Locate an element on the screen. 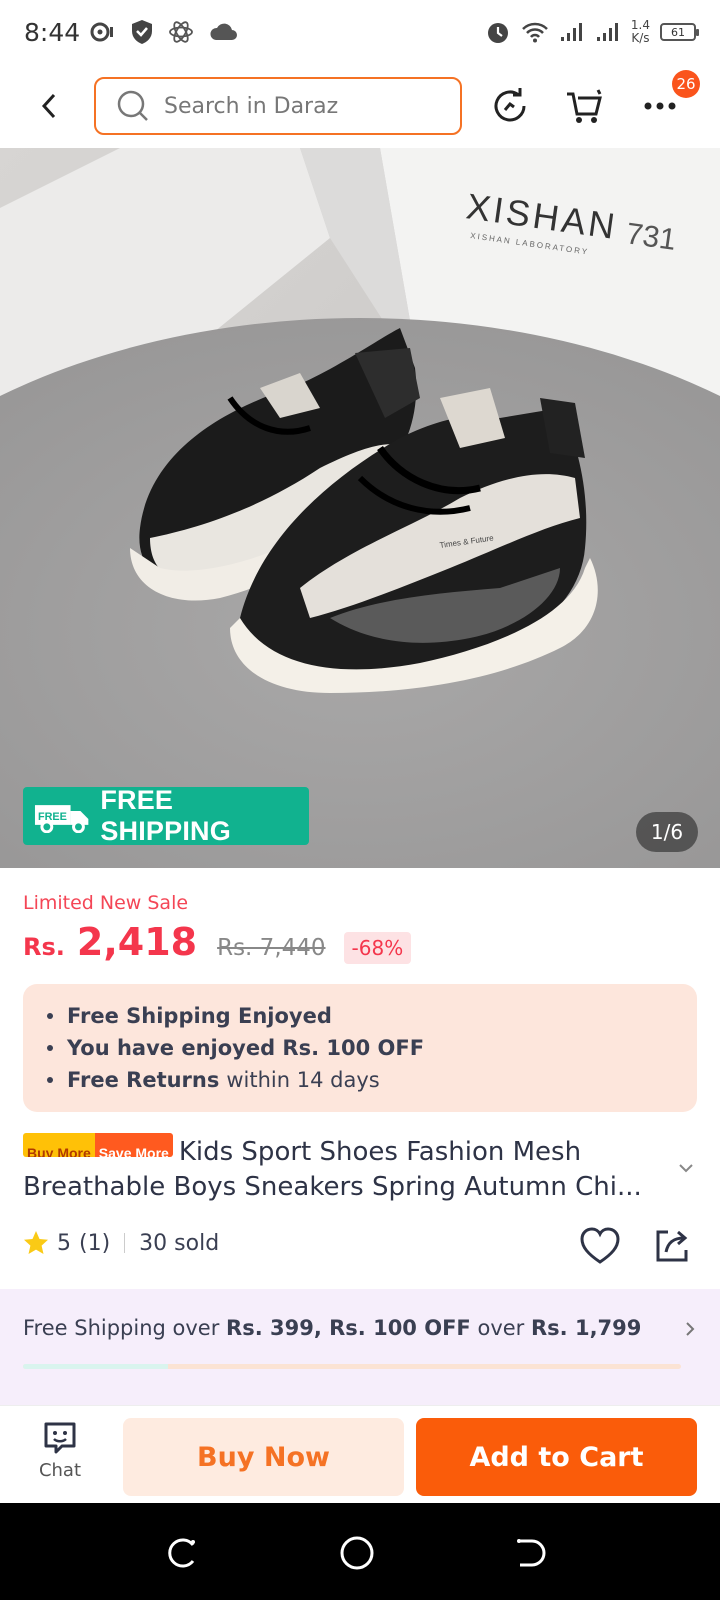 The height and width of the screenshot is (1600, 720). back-nav-icon is located at coordinates (530, 1553).